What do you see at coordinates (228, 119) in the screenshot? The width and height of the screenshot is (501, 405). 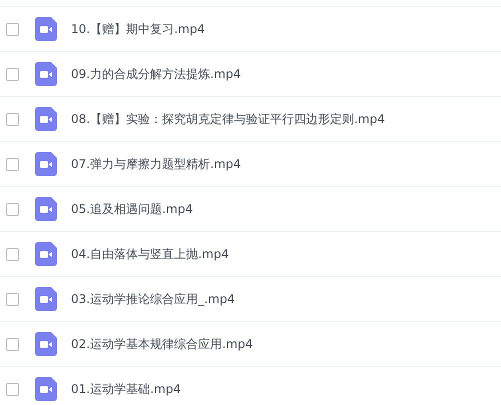 I see `file-name: 08.【赠】实验：探究胡克定律与验证平行四边形定则.mp4` at bounding box center [228, 119].